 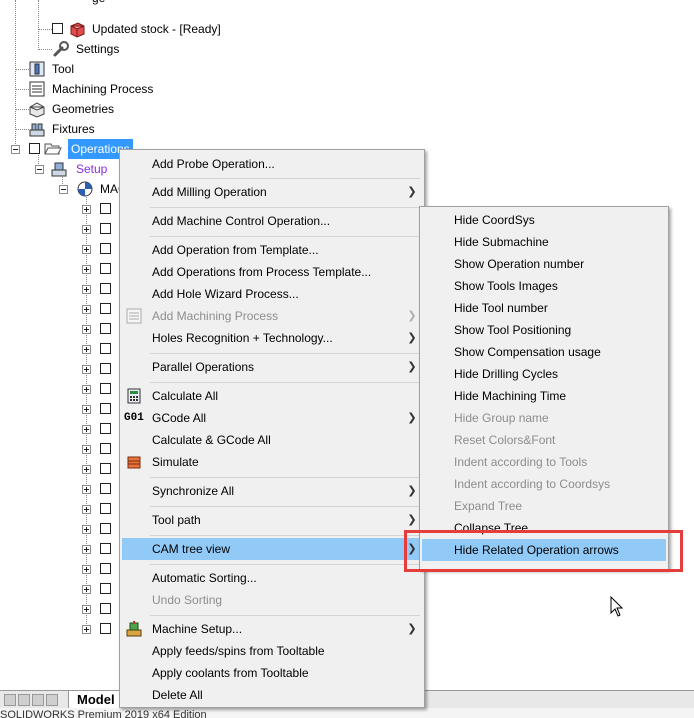 I want to click on tree-item-geometries: Geometries, so click(x=88, y=109).